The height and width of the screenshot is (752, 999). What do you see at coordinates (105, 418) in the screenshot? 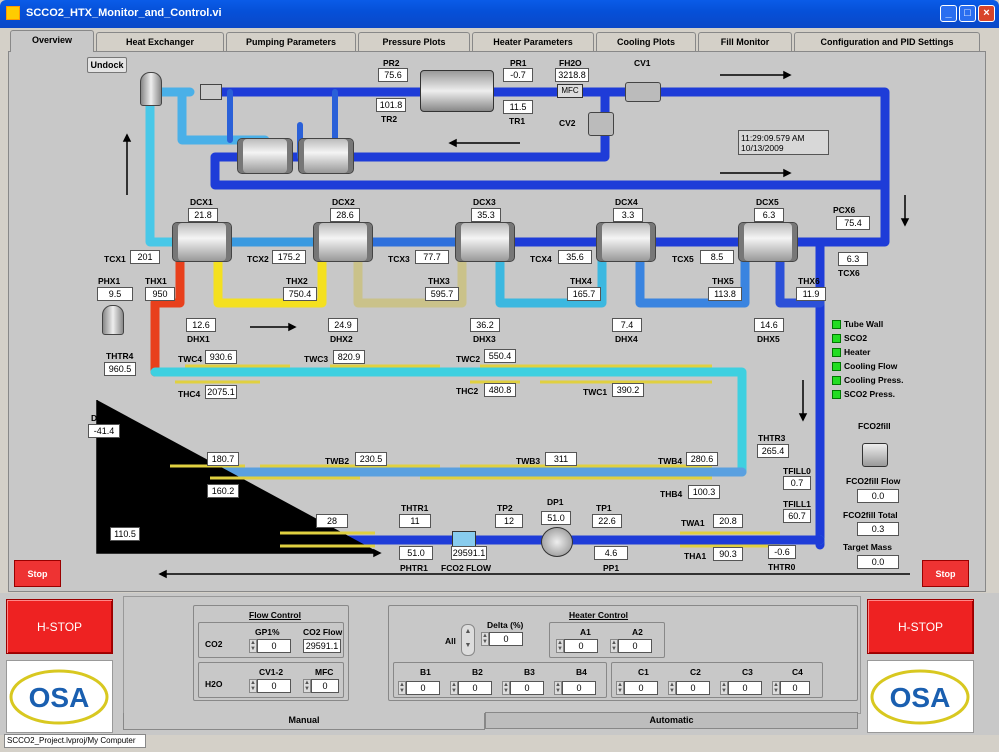
I see `dhtr5-label: DHTR5` at bounding box center [105, 418].